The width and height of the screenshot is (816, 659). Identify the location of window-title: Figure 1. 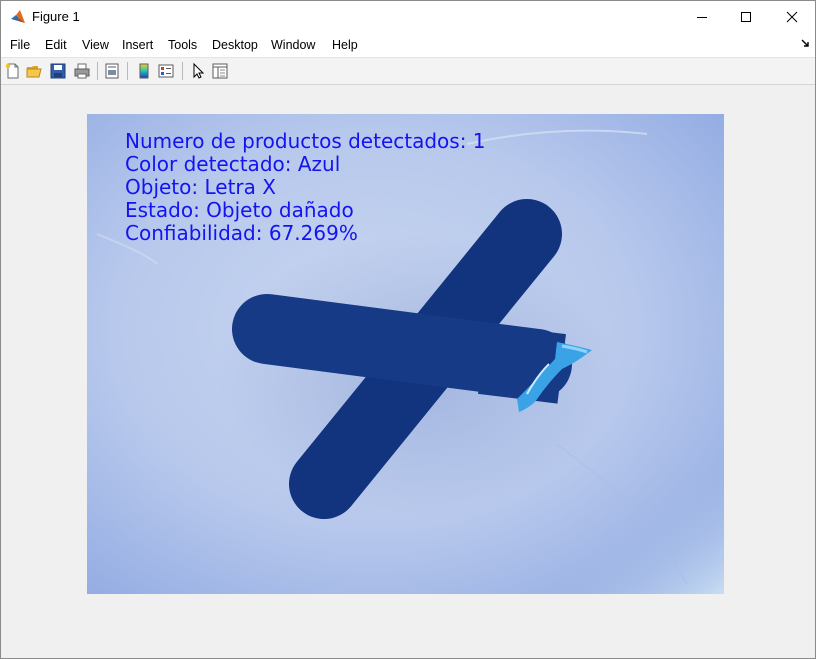
(56, 16).